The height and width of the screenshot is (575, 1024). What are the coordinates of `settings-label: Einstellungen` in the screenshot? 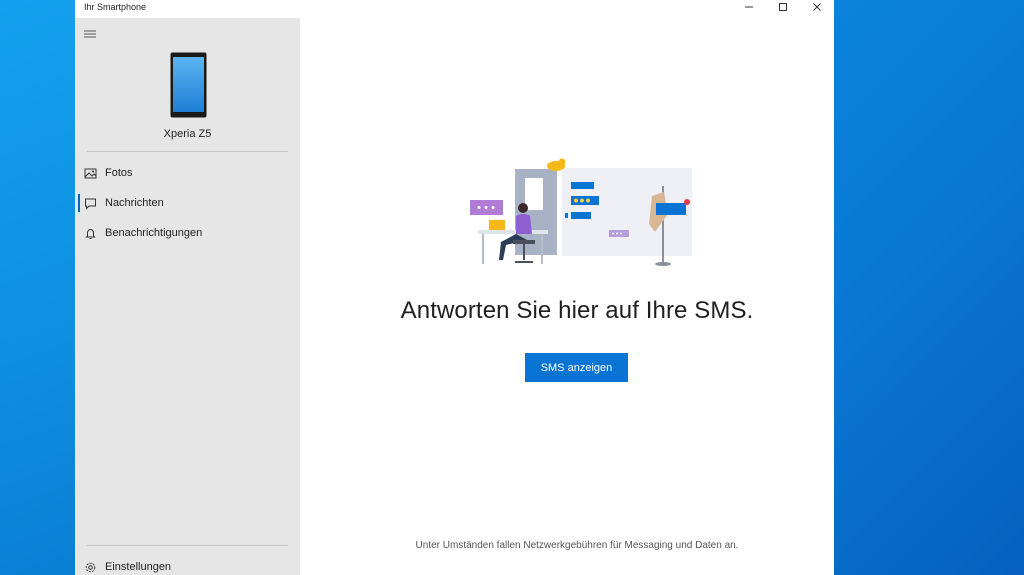 It's located at (138, 567).